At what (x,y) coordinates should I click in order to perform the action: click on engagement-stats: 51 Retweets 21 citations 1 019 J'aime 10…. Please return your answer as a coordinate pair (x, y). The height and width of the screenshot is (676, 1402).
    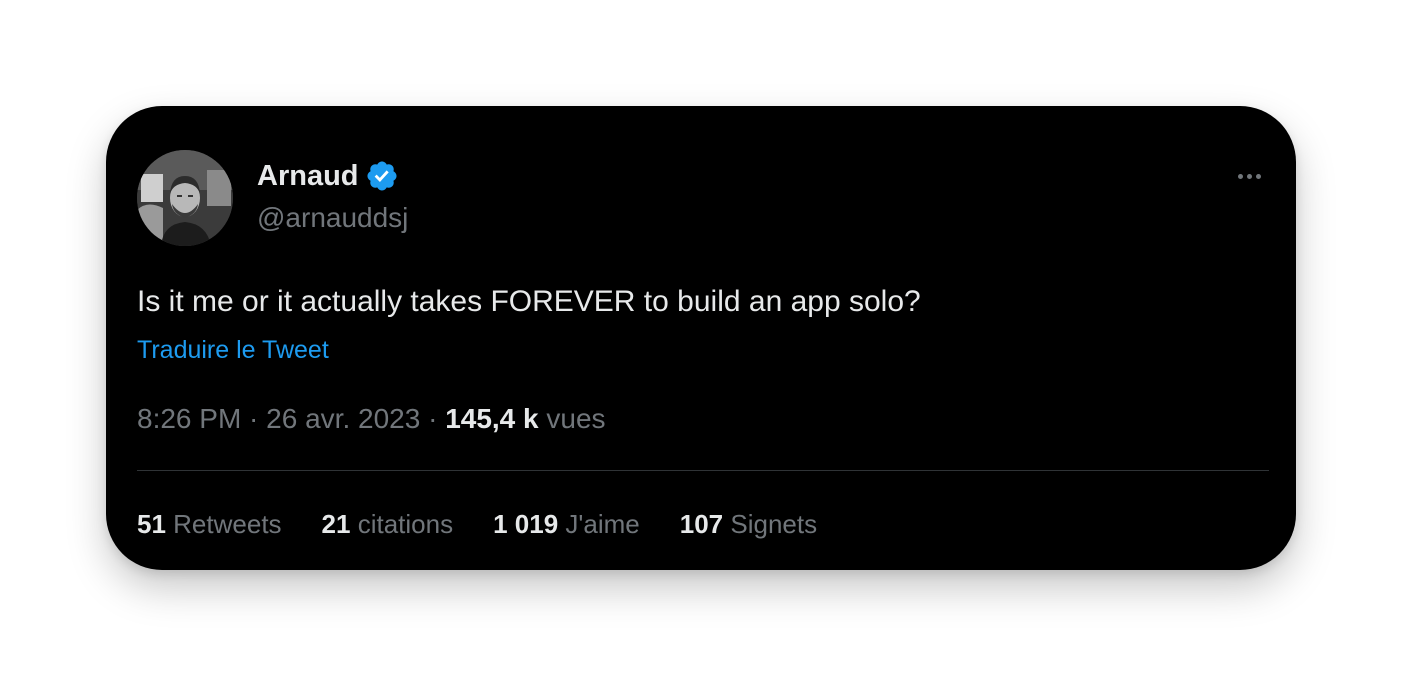
    Looking at the image, I should click on (477, 524).